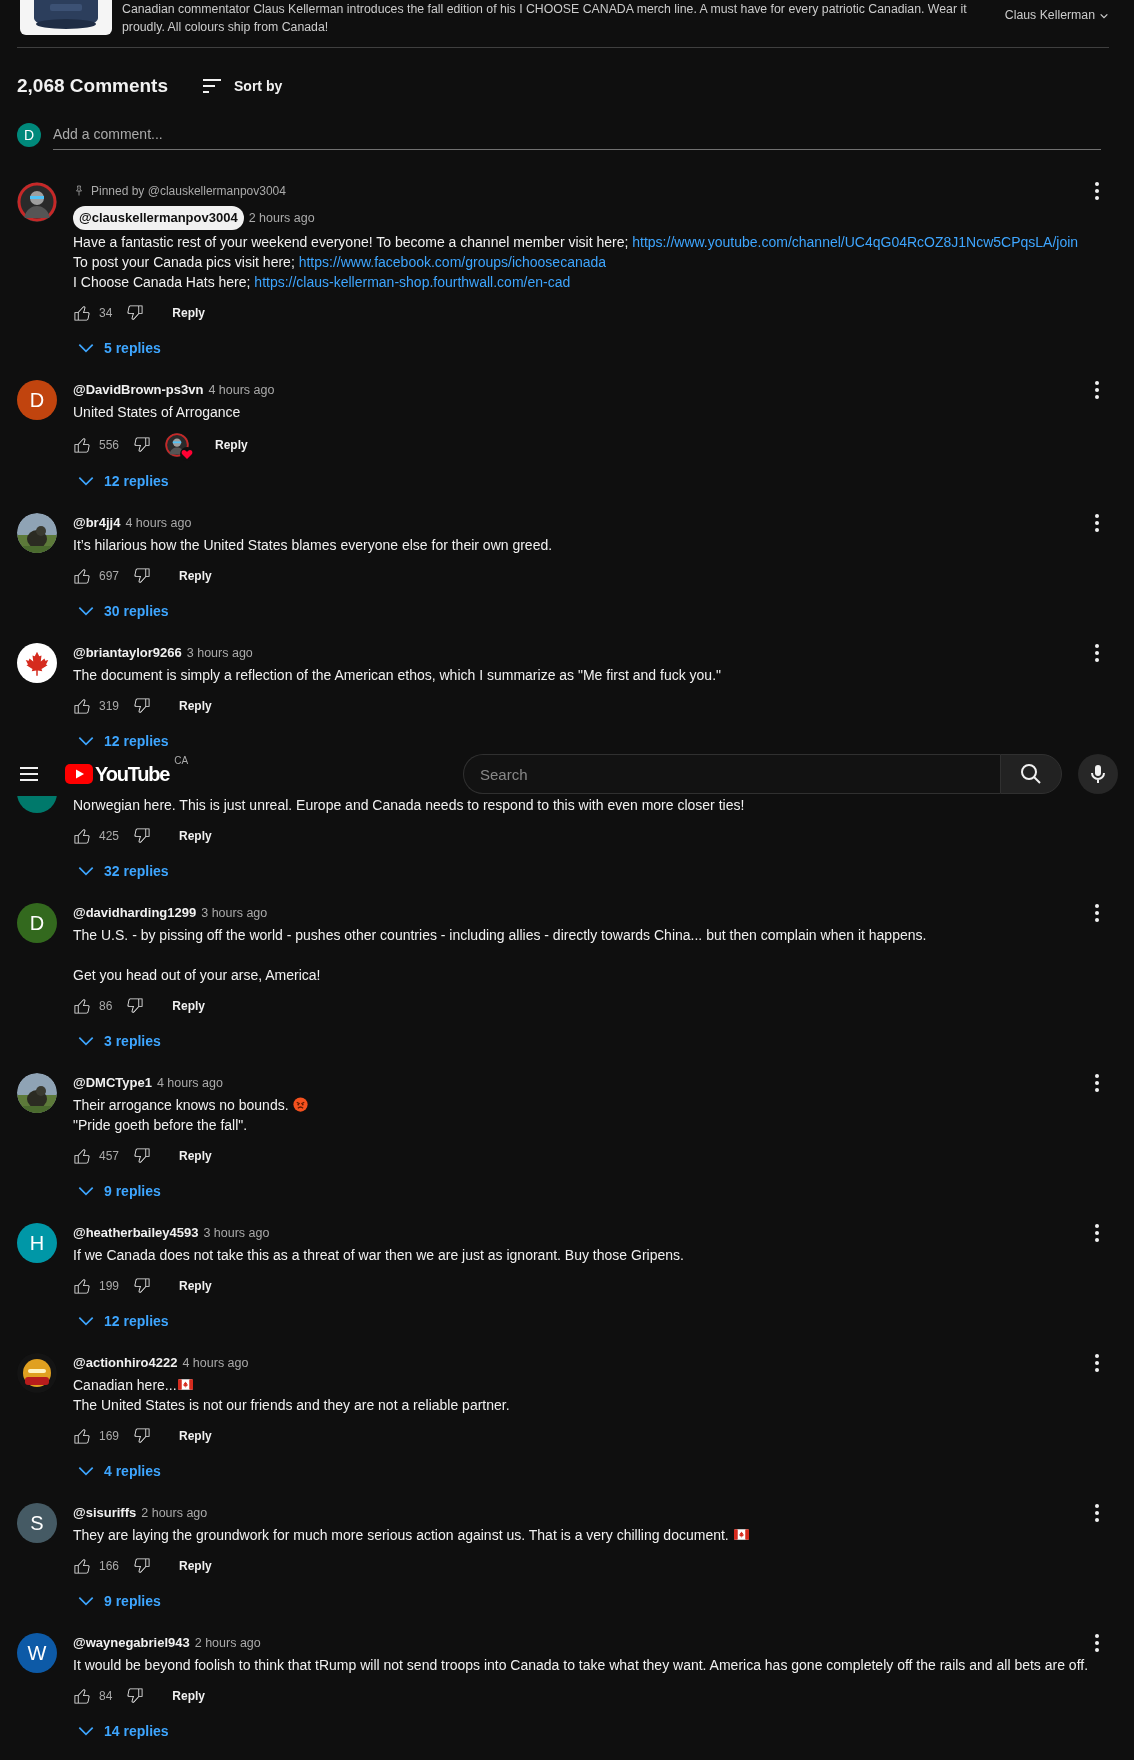 The width and height of the screenshot is (1134, 1760). What do you see at coordinates (105, 1513) in the screenshot?
I see `username: @sisuriffs` at bounding box center [105, 1513].